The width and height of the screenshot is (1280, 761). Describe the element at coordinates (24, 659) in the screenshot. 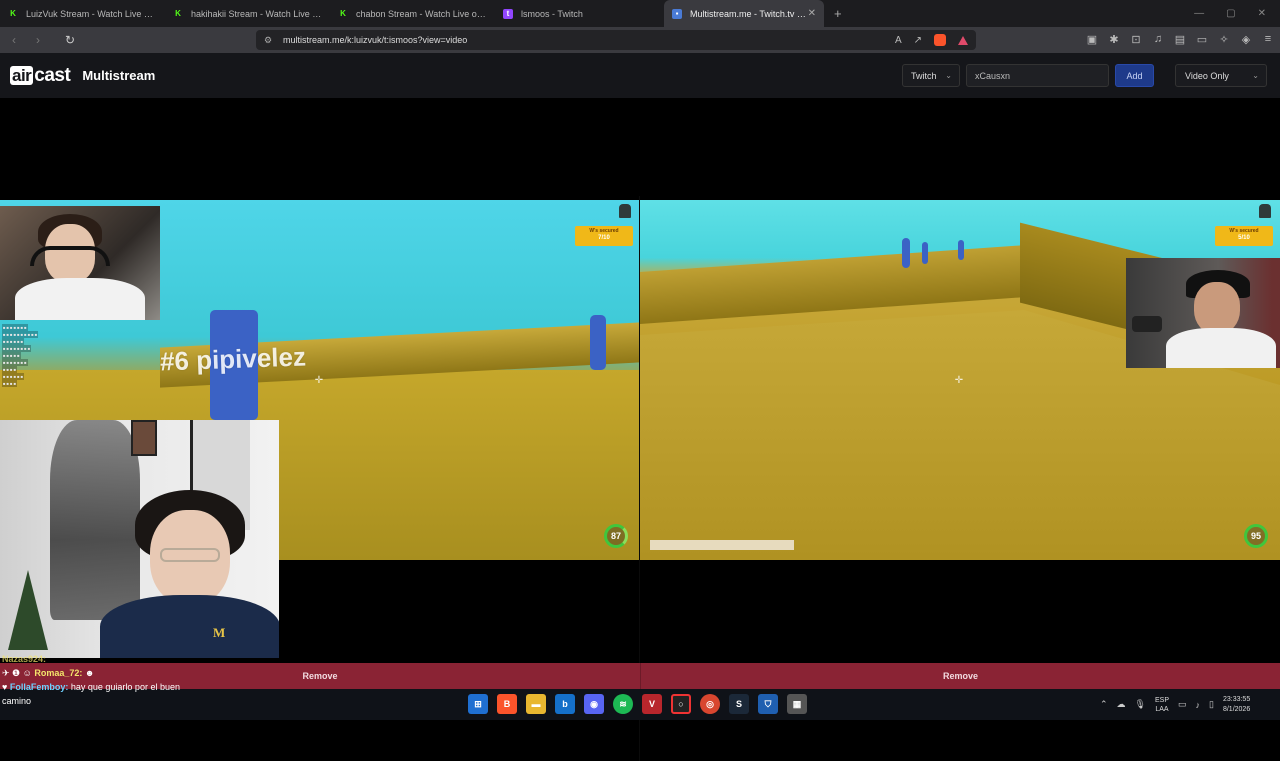

I see `chat-username: Nazas924:` at that location.